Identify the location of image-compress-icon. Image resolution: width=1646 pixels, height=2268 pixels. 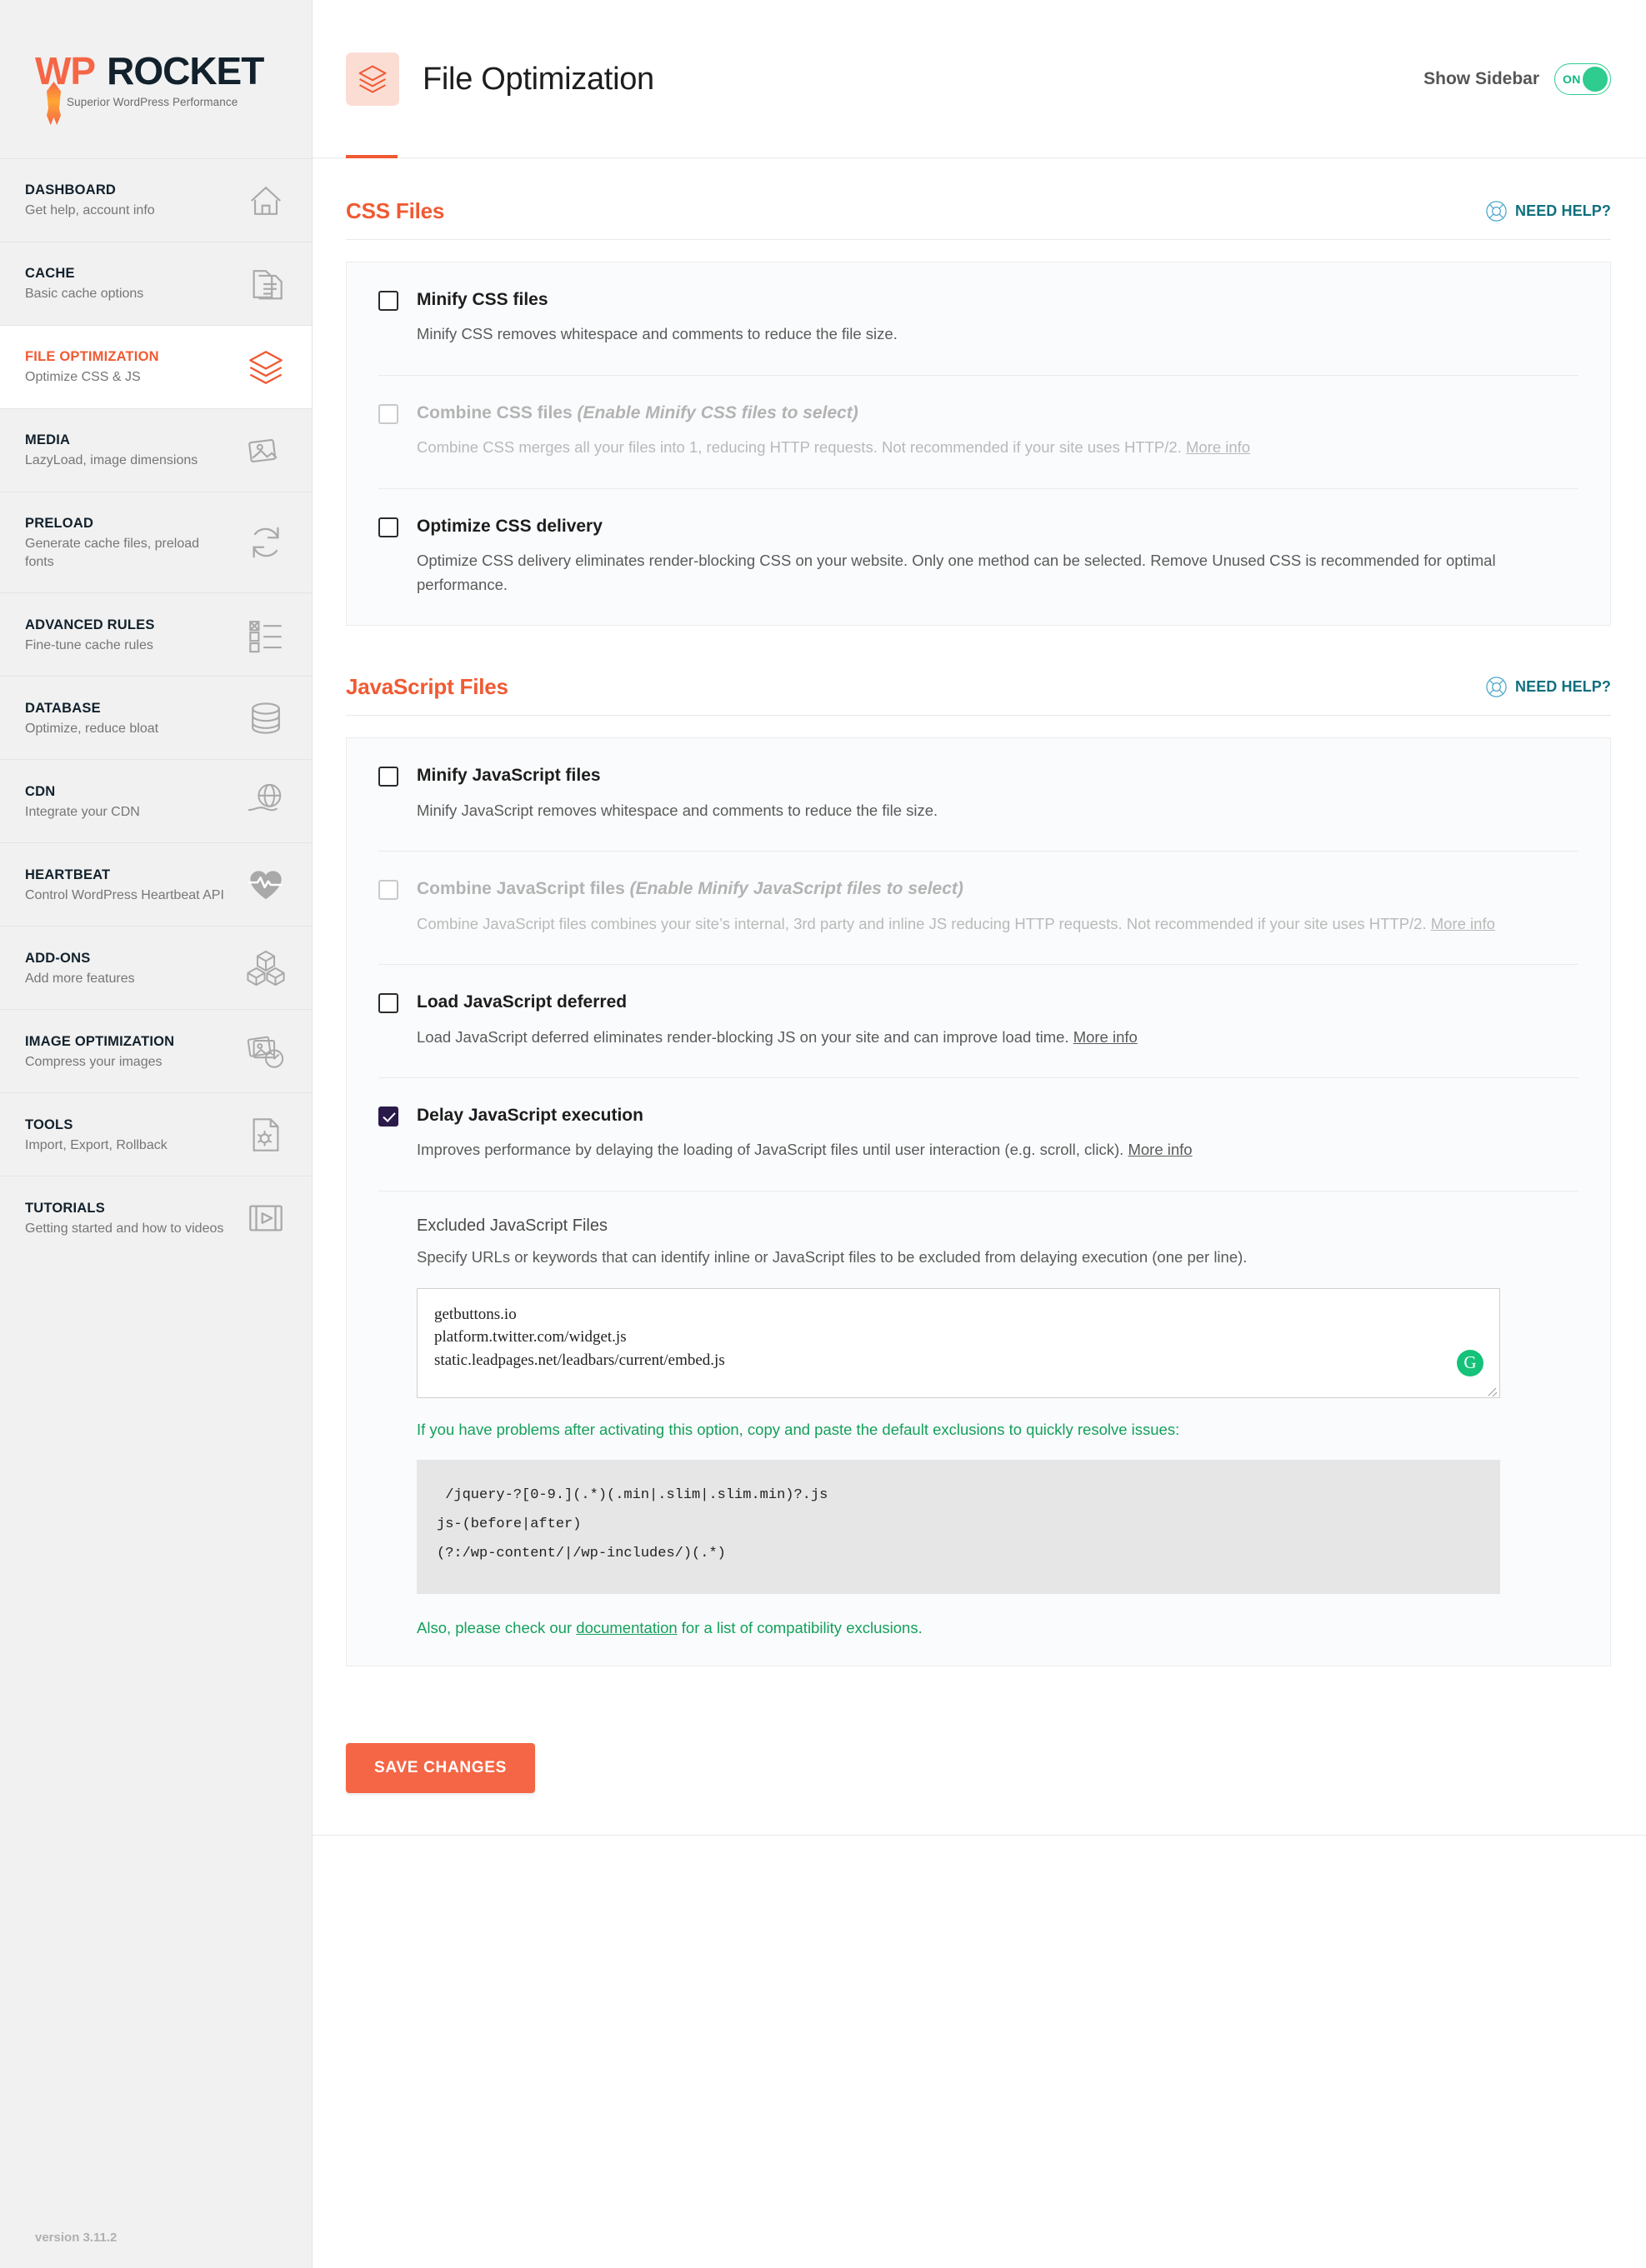
(266, 1051).